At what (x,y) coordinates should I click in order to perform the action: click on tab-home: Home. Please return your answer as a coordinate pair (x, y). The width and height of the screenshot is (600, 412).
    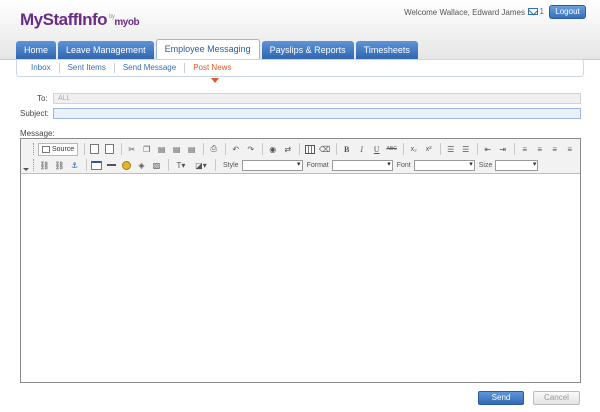
    Looking at the image, I should click on (36, 50).